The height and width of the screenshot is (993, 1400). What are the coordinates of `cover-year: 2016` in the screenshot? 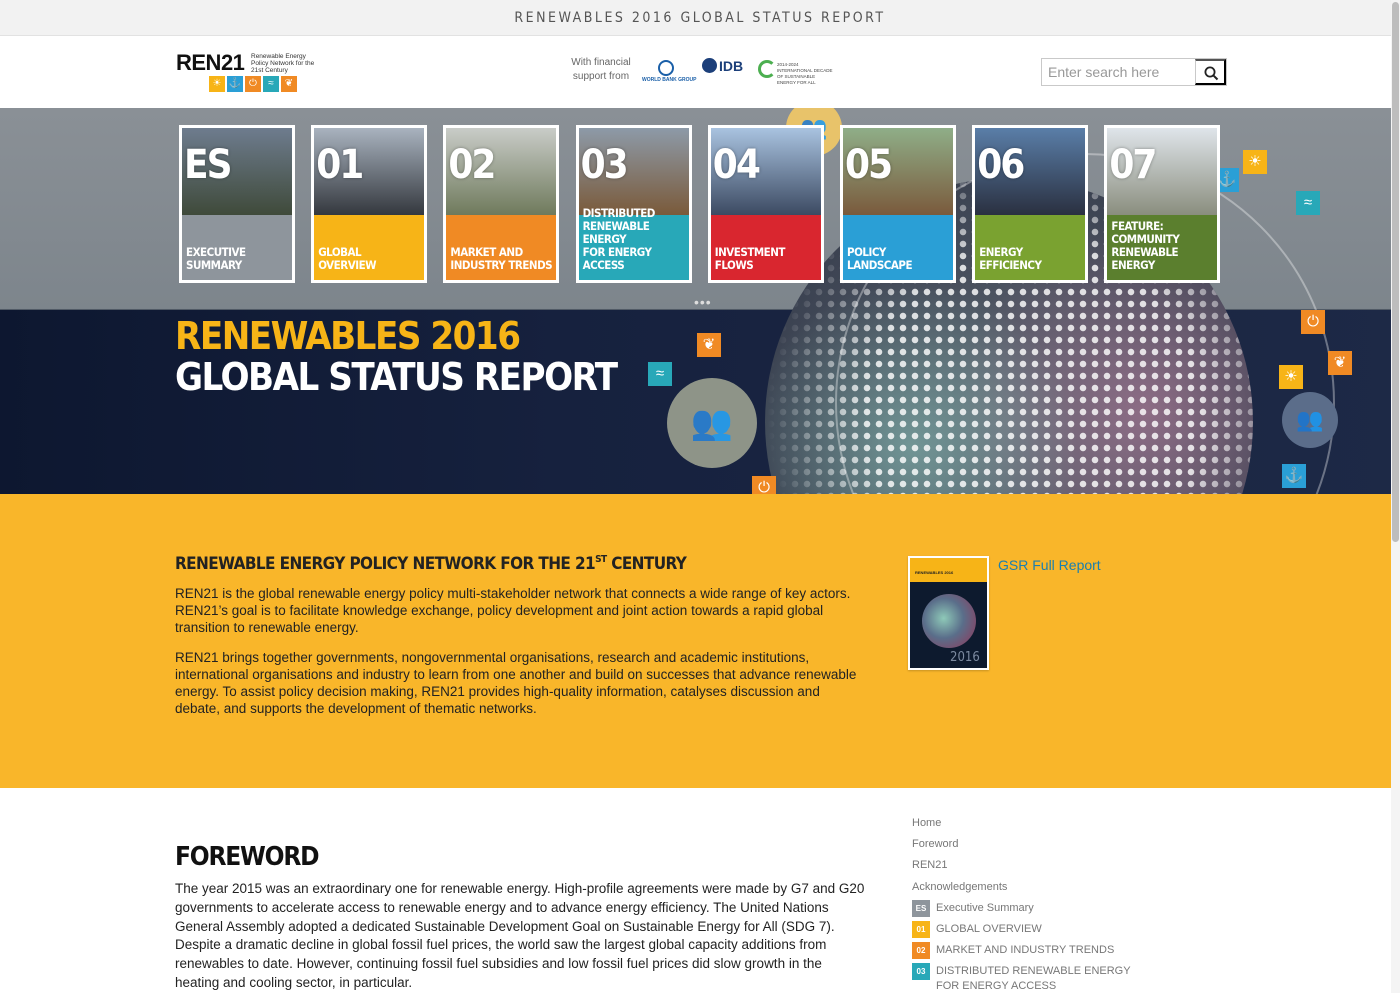 It's located at (965, 657).